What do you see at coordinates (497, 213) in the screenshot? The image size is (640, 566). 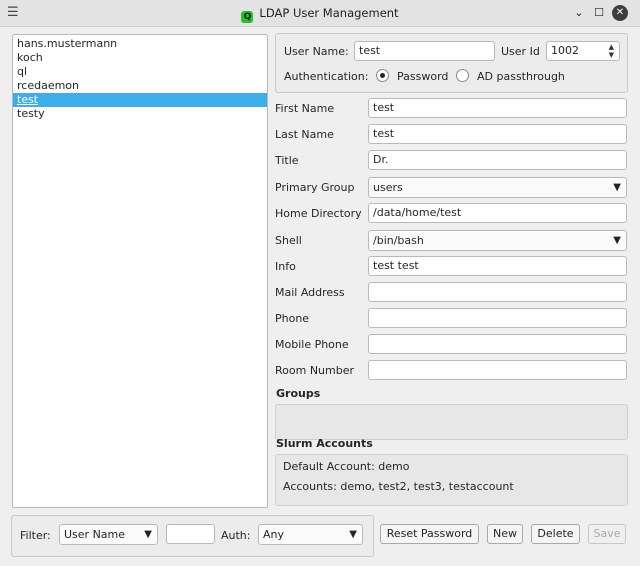 I see `home-directory-field: /data/home/test` at bounding box center [497, 213].